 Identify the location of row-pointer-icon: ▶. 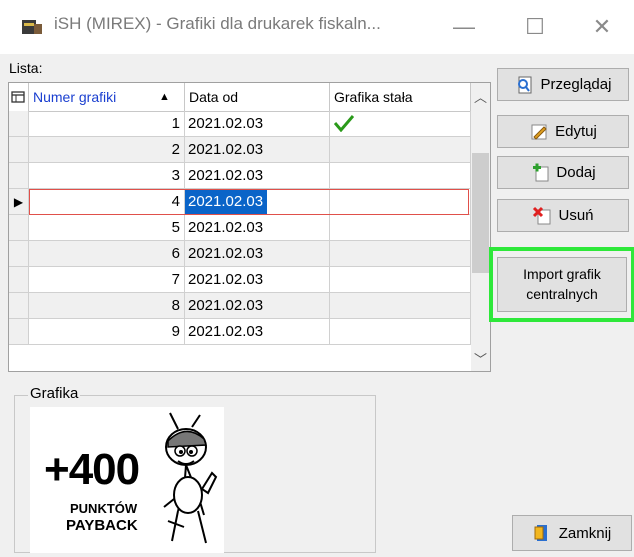
(19, 202).